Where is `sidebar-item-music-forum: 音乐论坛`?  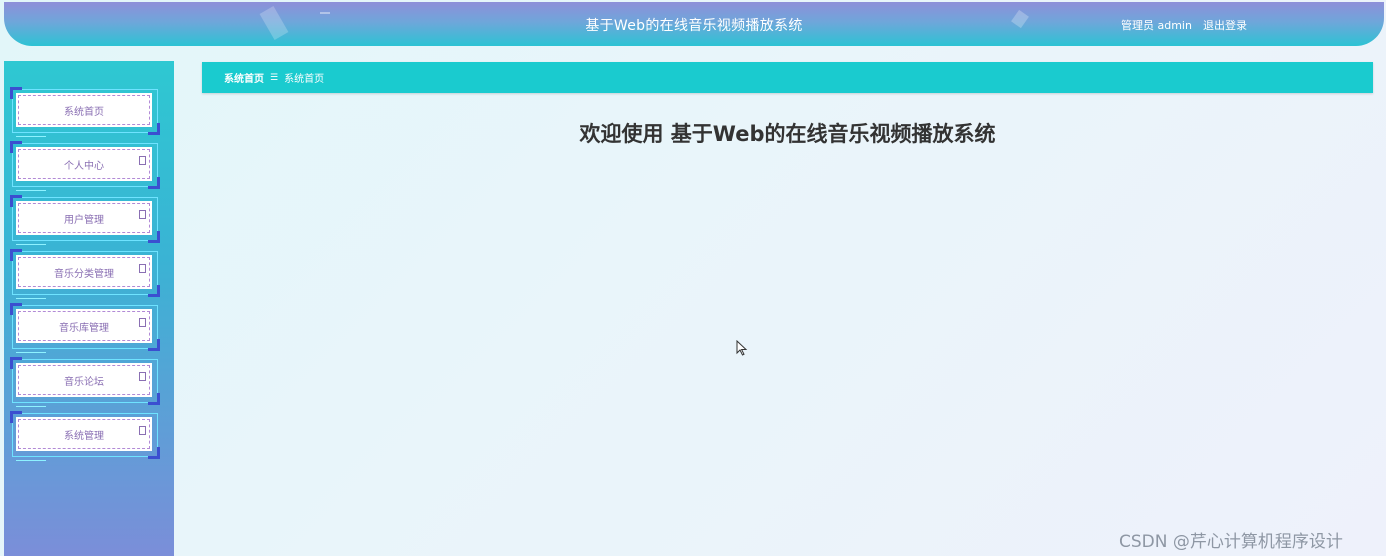 sidebar-item-music-forum: 音乐论坛 is located at coordinates (85, 382).